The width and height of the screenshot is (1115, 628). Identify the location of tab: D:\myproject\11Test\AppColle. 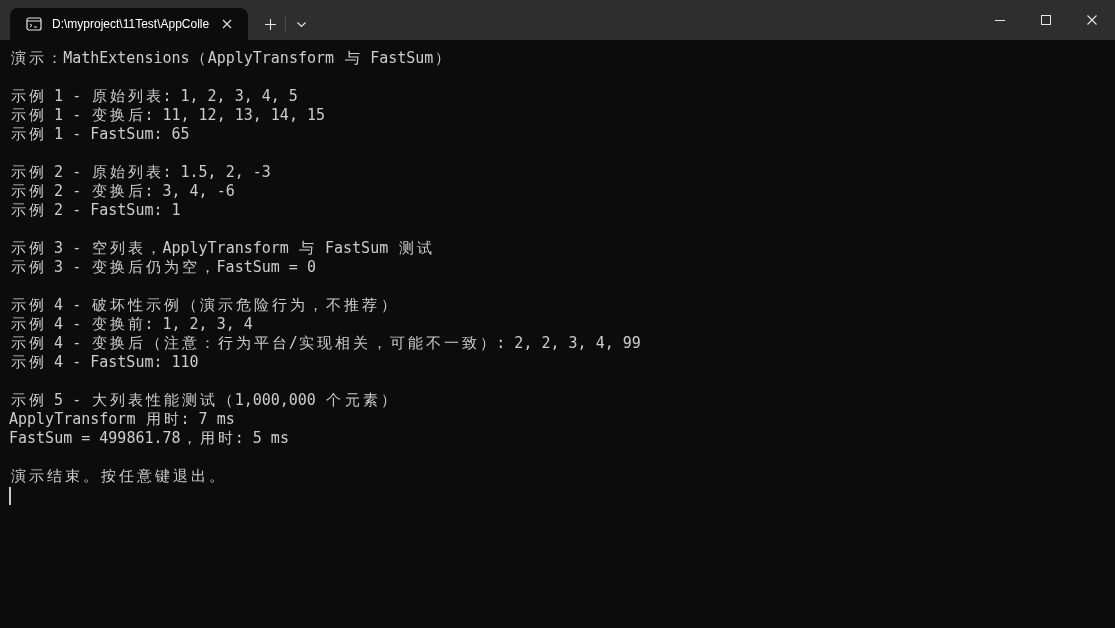
(129, 24).